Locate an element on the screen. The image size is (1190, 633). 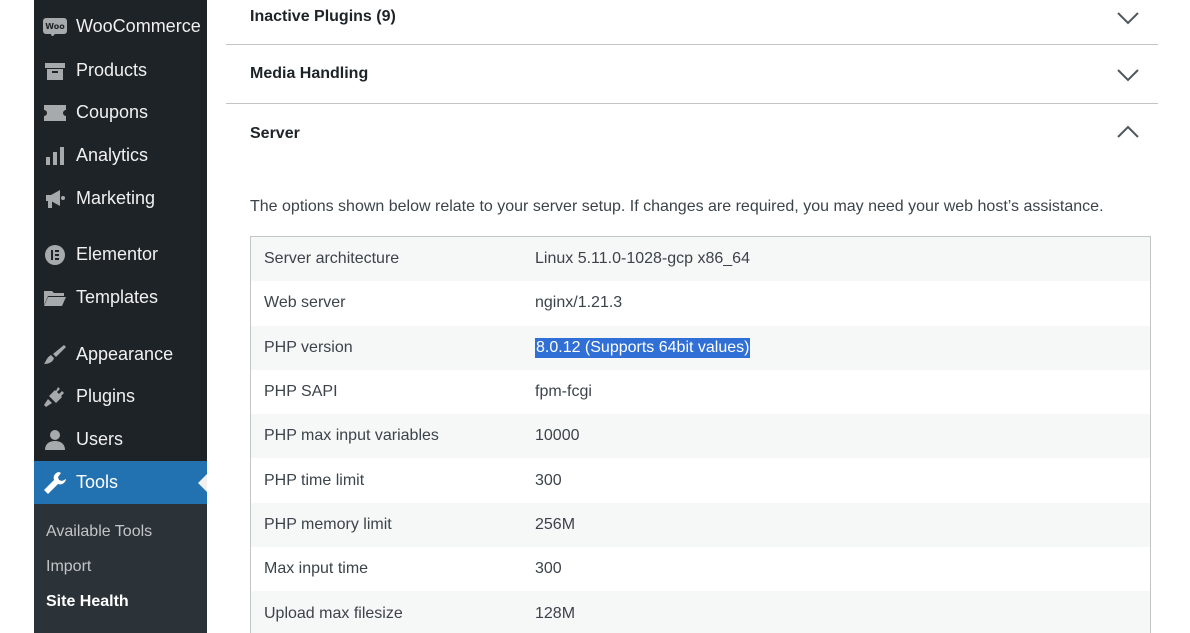
elementor-icon is located at coordinates (55, 254).